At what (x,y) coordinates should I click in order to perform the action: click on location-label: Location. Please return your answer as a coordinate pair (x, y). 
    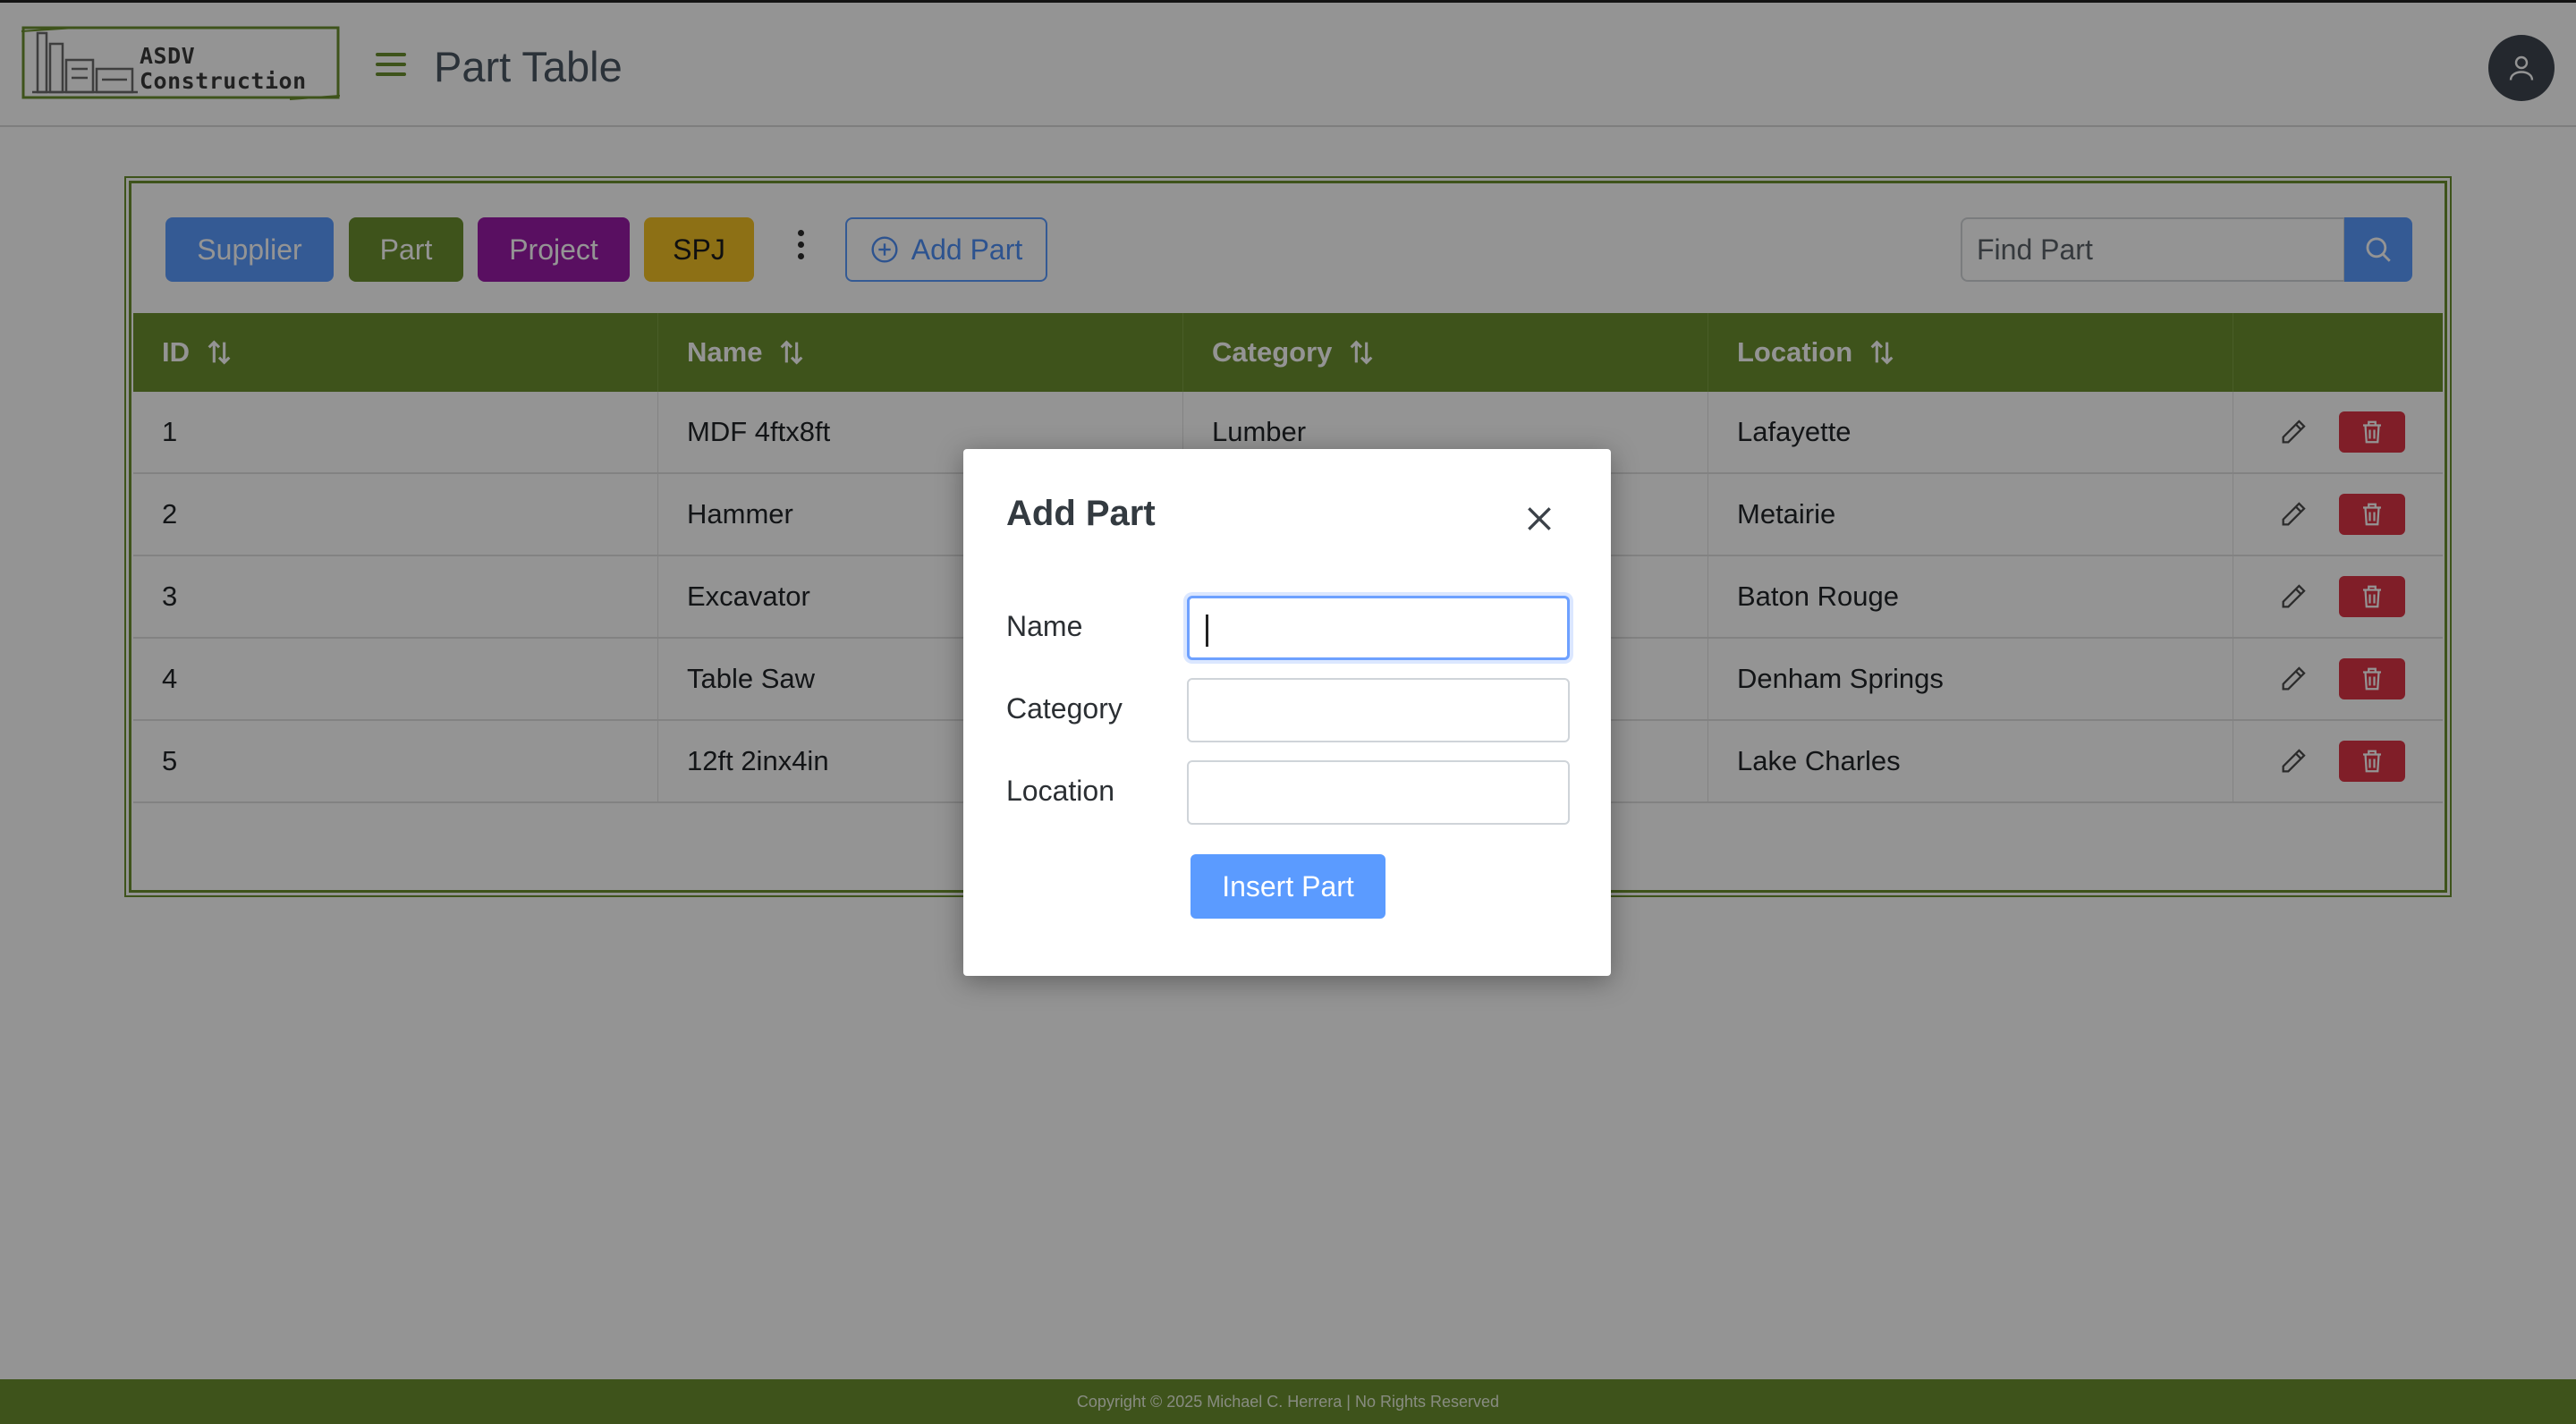
    Looking at the image, I should click on (1060, 791).